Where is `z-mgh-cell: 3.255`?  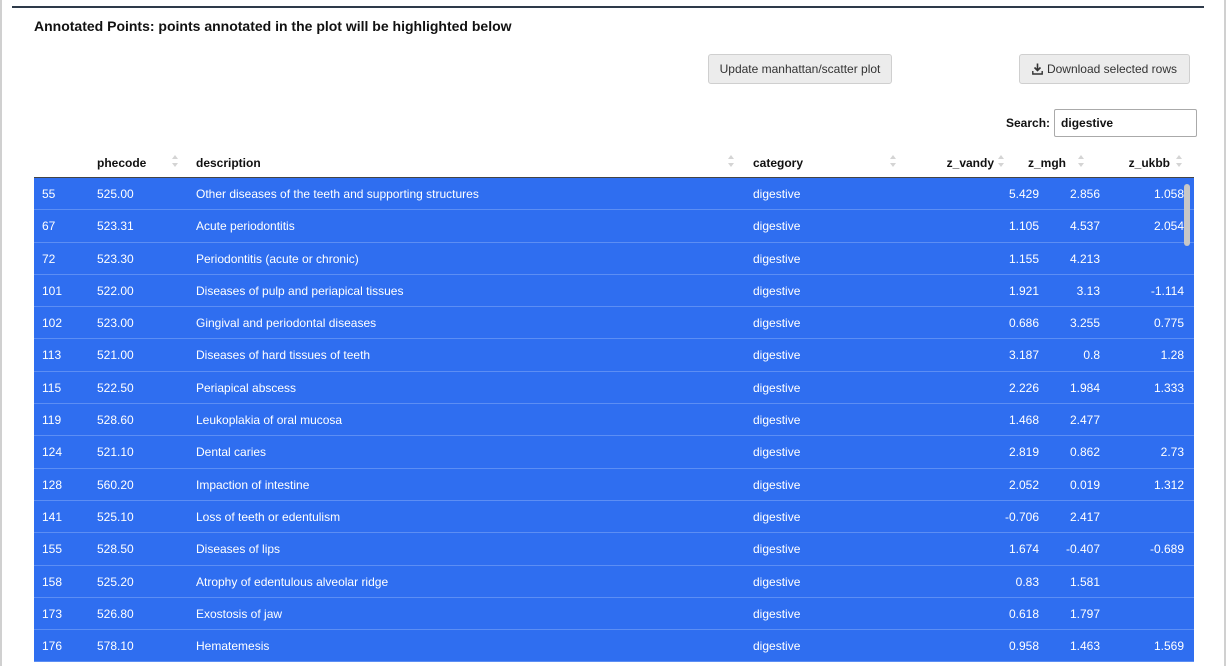
z-mgh-cell: 3.255 is located at coordinates (1084, 323).